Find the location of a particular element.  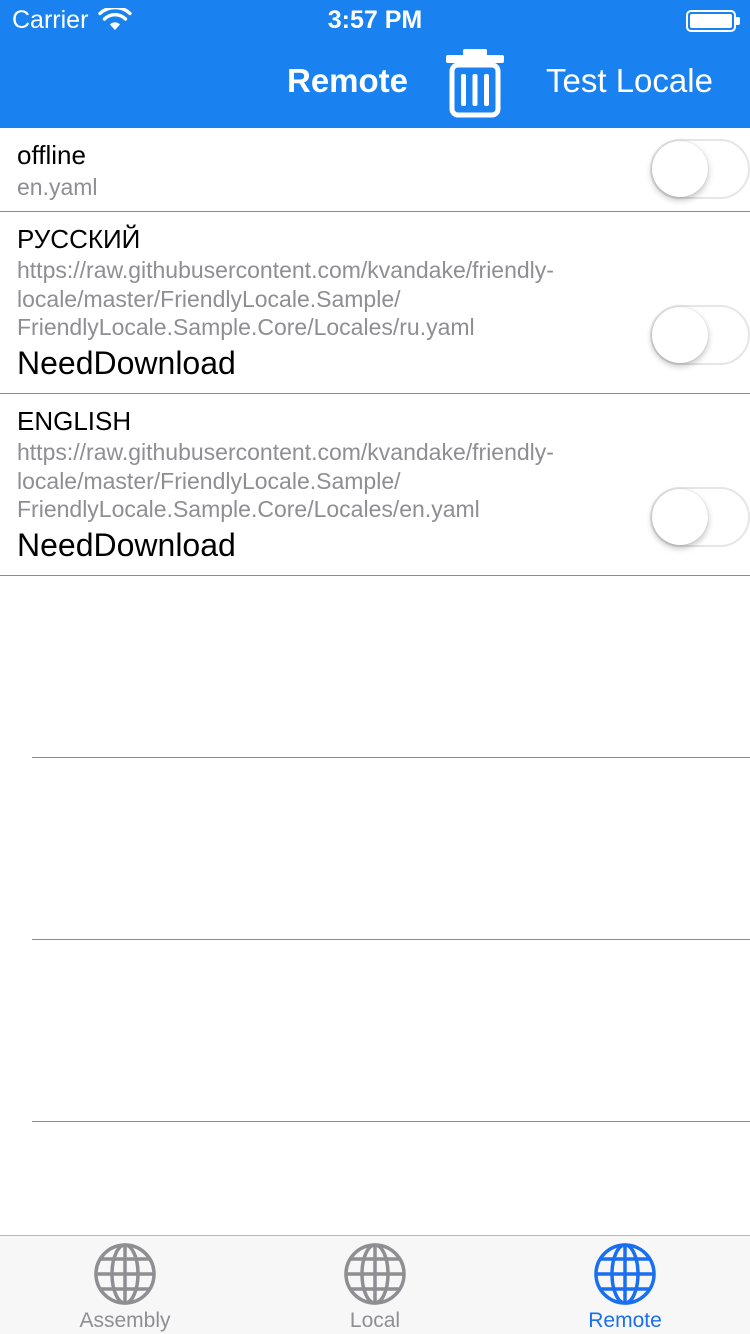

tab-local: Local is located at coordinates (375, 1285).